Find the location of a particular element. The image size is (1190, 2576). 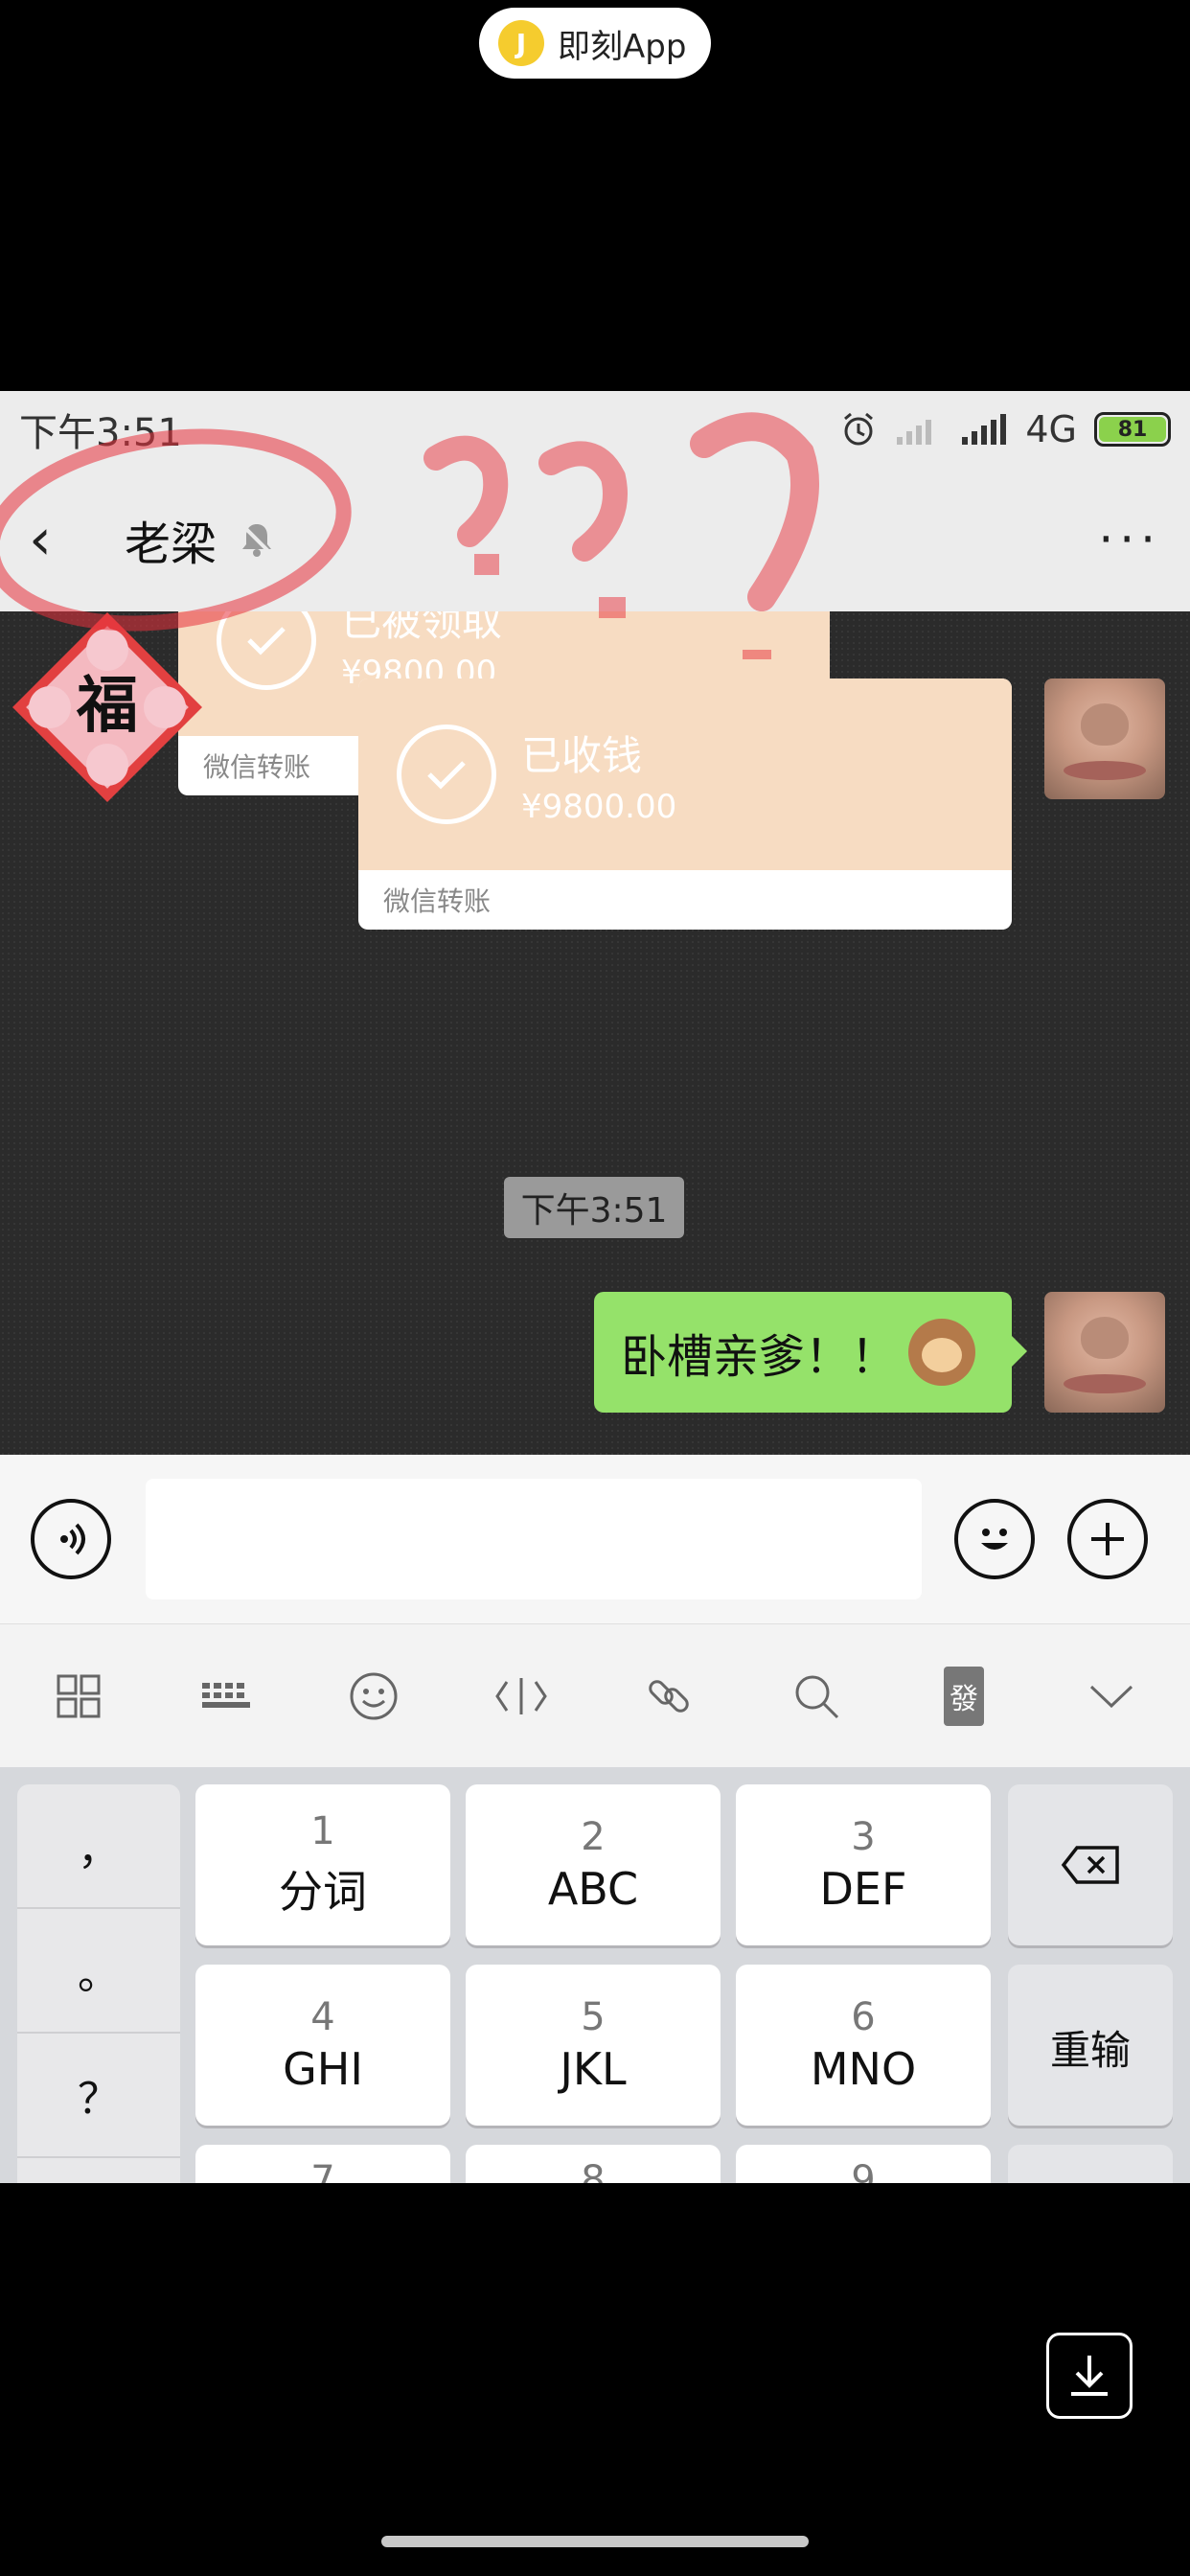

time-divider: 下午3:51 is located at coordinates (594, 1207).